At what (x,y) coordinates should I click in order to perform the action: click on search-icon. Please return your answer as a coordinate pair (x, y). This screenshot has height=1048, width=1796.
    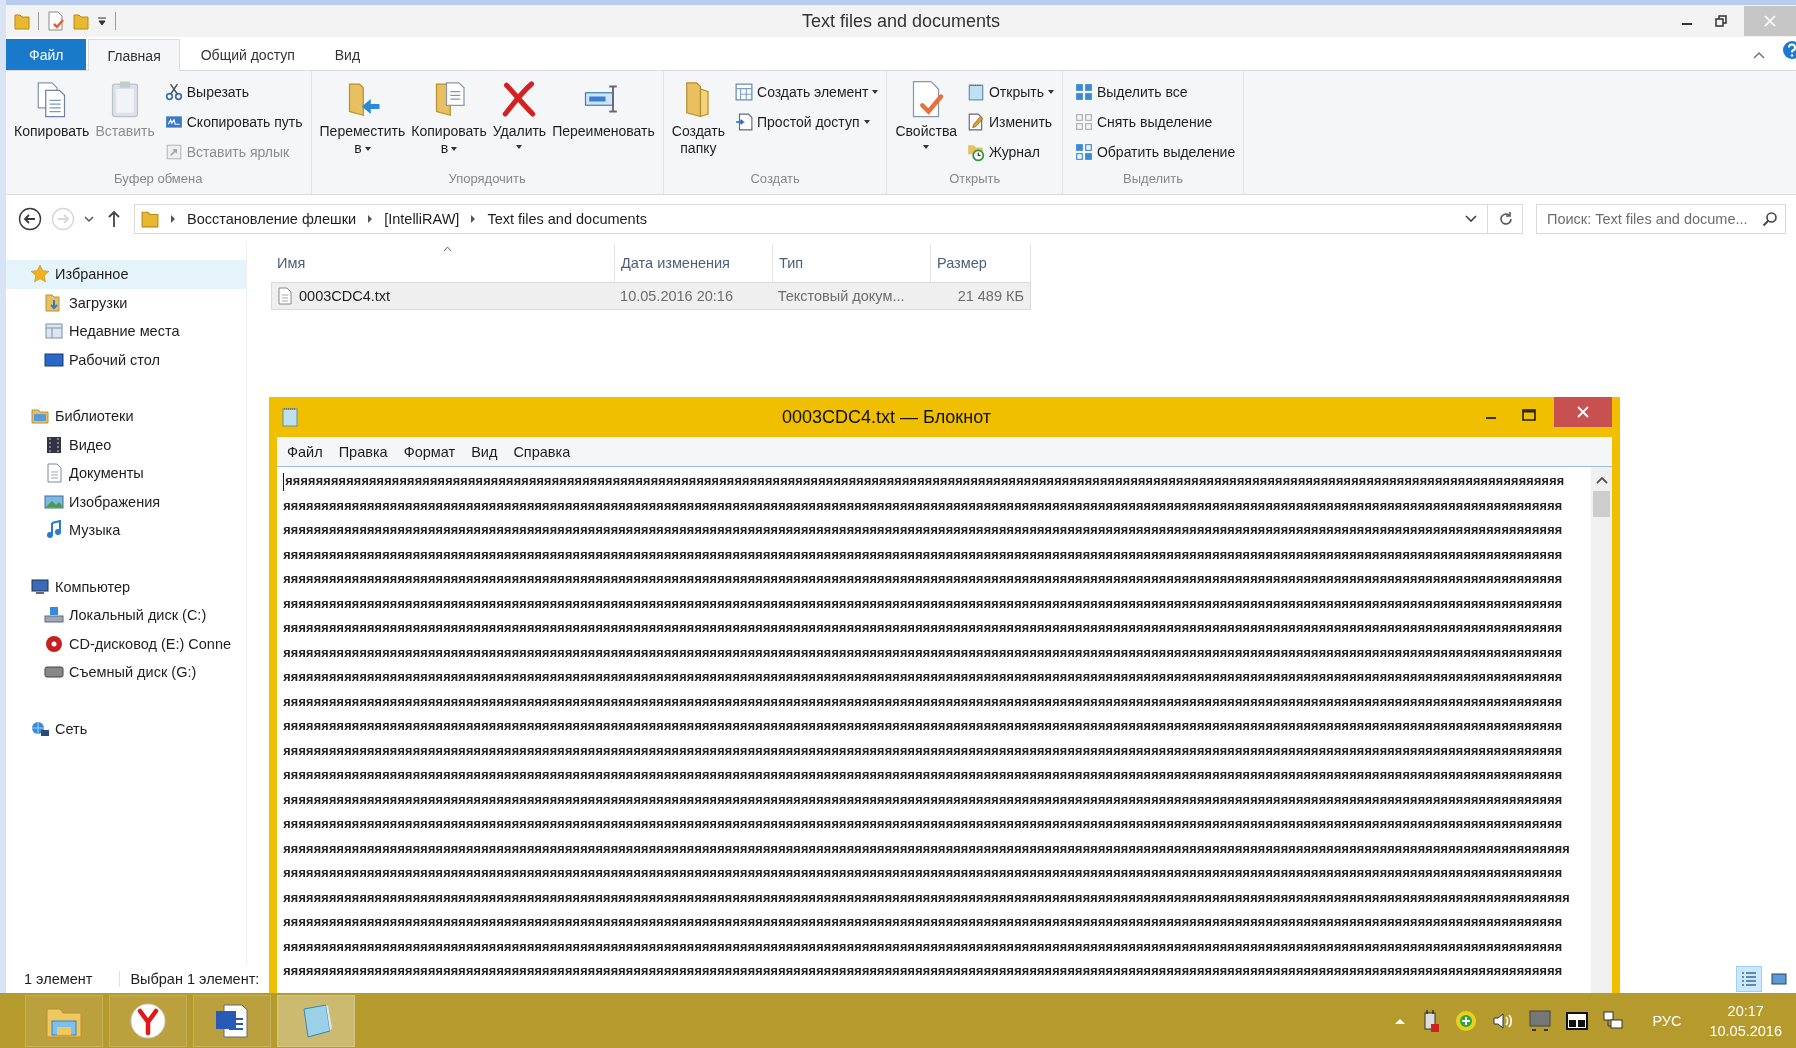
    Looking at the image, I should click on (1770, 218).